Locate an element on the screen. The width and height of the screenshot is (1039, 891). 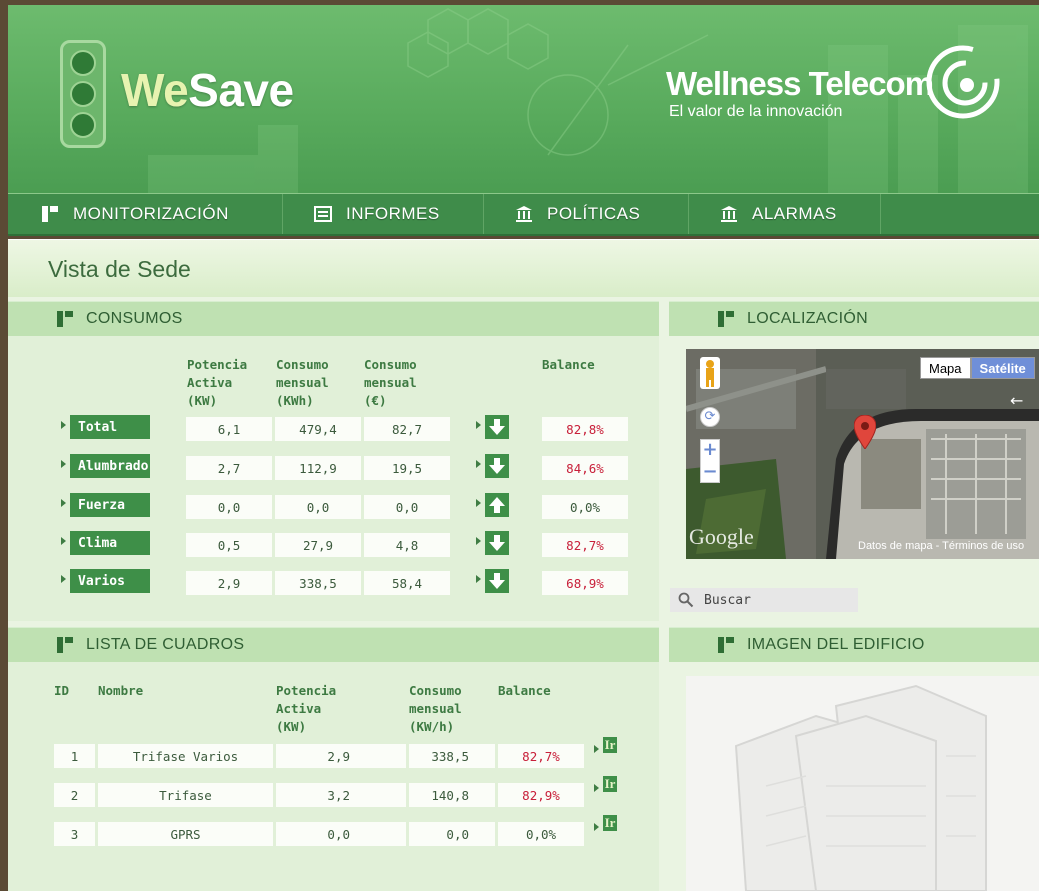
category-button: Alumbrado is located at coordinates (110, 466).